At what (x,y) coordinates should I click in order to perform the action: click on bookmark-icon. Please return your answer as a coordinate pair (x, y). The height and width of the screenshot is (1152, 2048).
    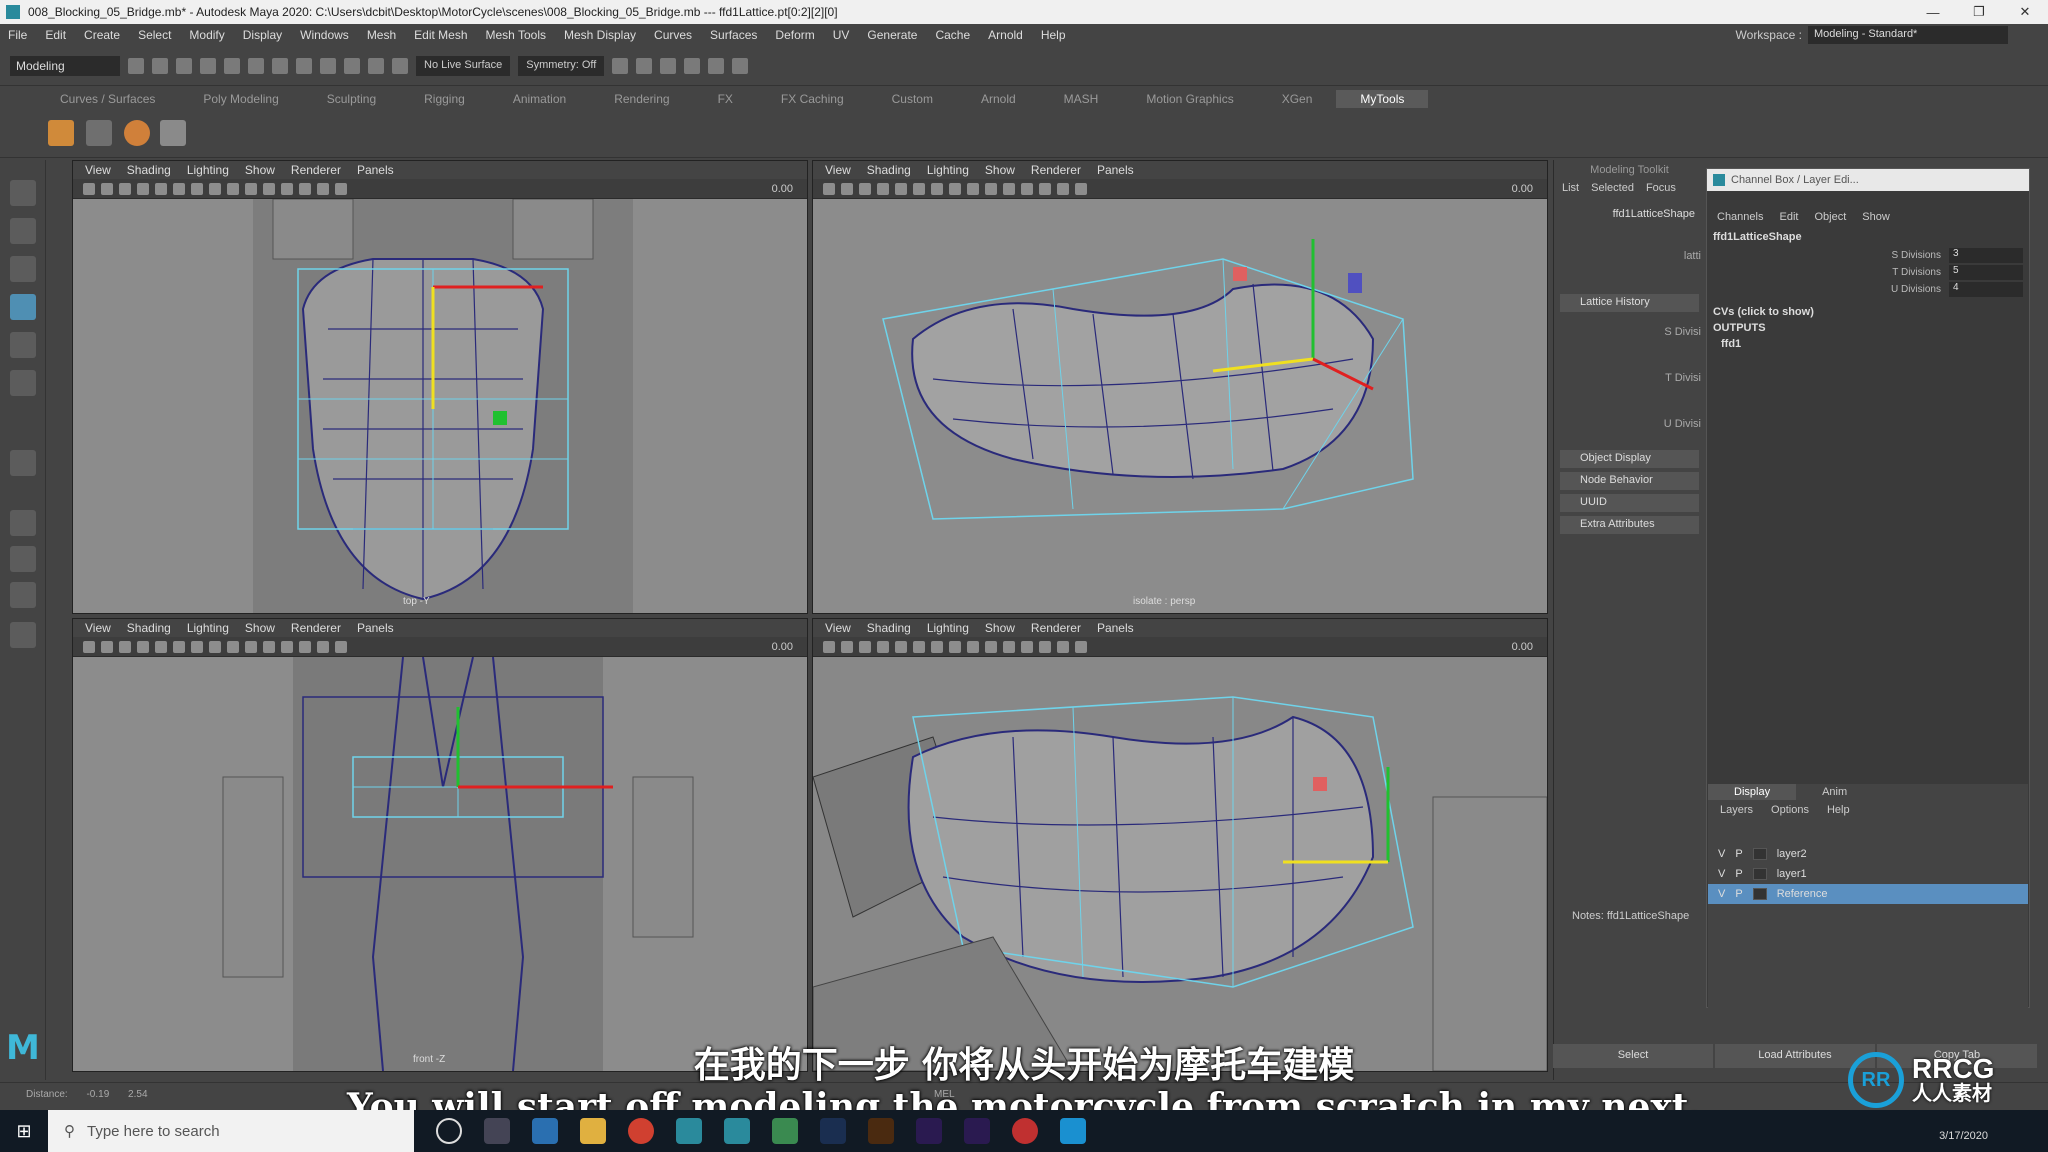
    Looking at the image, I should click on (865, 188).